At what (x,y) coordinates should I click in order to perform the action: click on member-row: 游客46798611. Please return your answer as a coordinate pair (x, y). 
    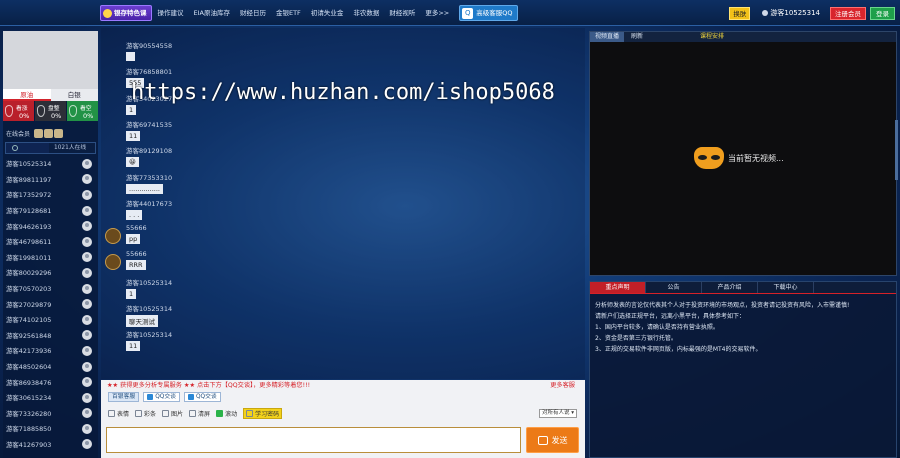
    Looking at the image, I should click on (50, 242).